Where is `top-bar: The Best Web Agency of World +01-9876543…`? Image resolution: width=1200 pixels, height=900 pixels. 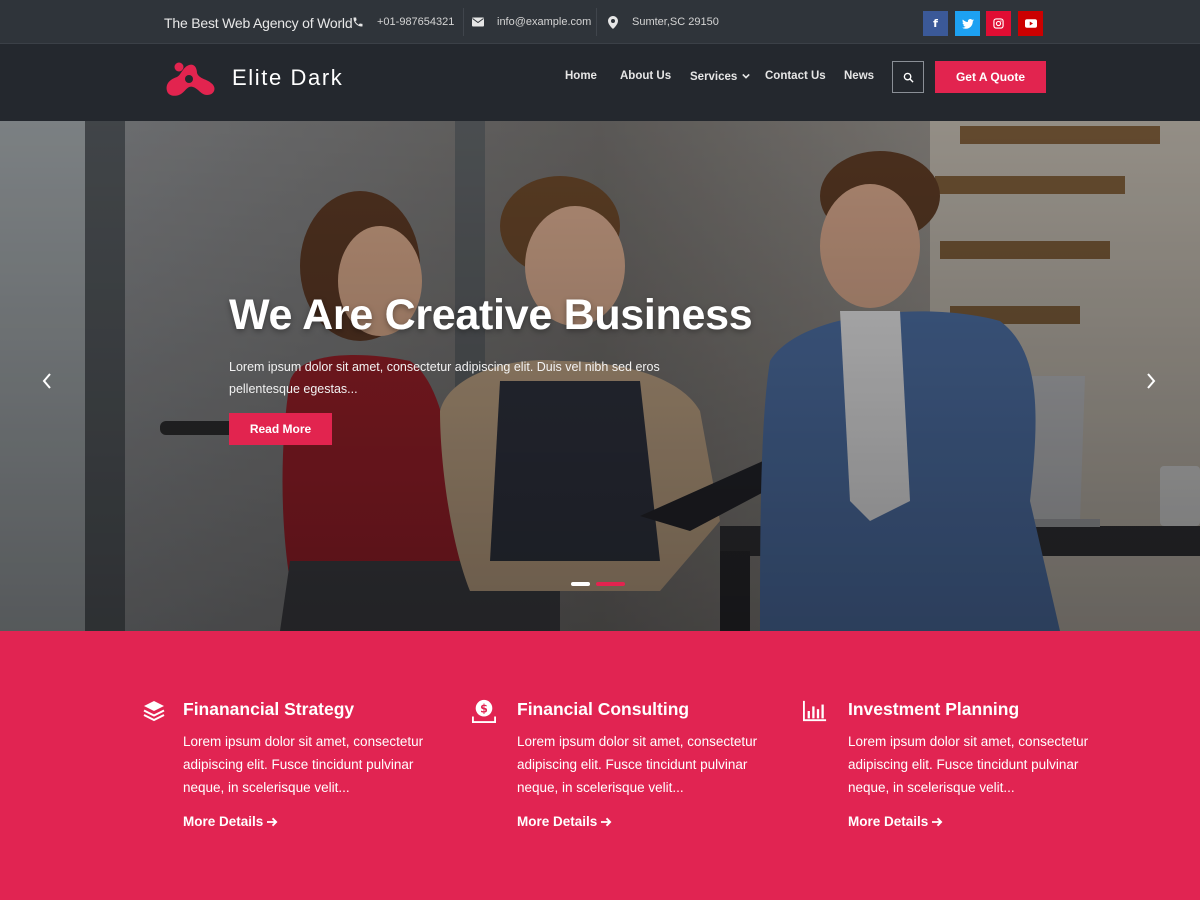 top-bar: The Best Web Agency of World +01-9876543… is located at coordinates (600, 22).